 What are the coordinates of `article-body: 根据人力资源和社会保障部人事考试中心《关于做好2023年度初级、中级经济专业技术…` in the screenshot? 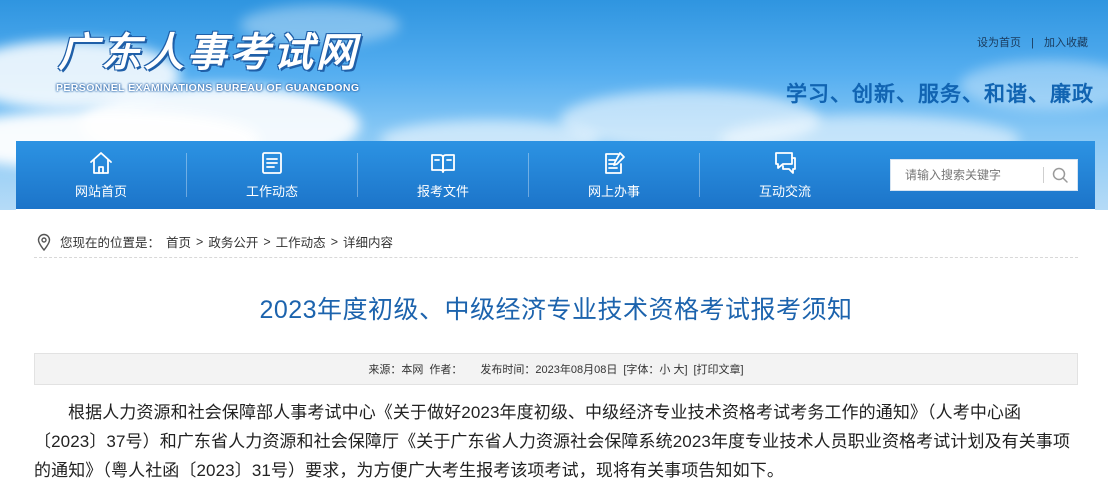 It's located at (552, 441).